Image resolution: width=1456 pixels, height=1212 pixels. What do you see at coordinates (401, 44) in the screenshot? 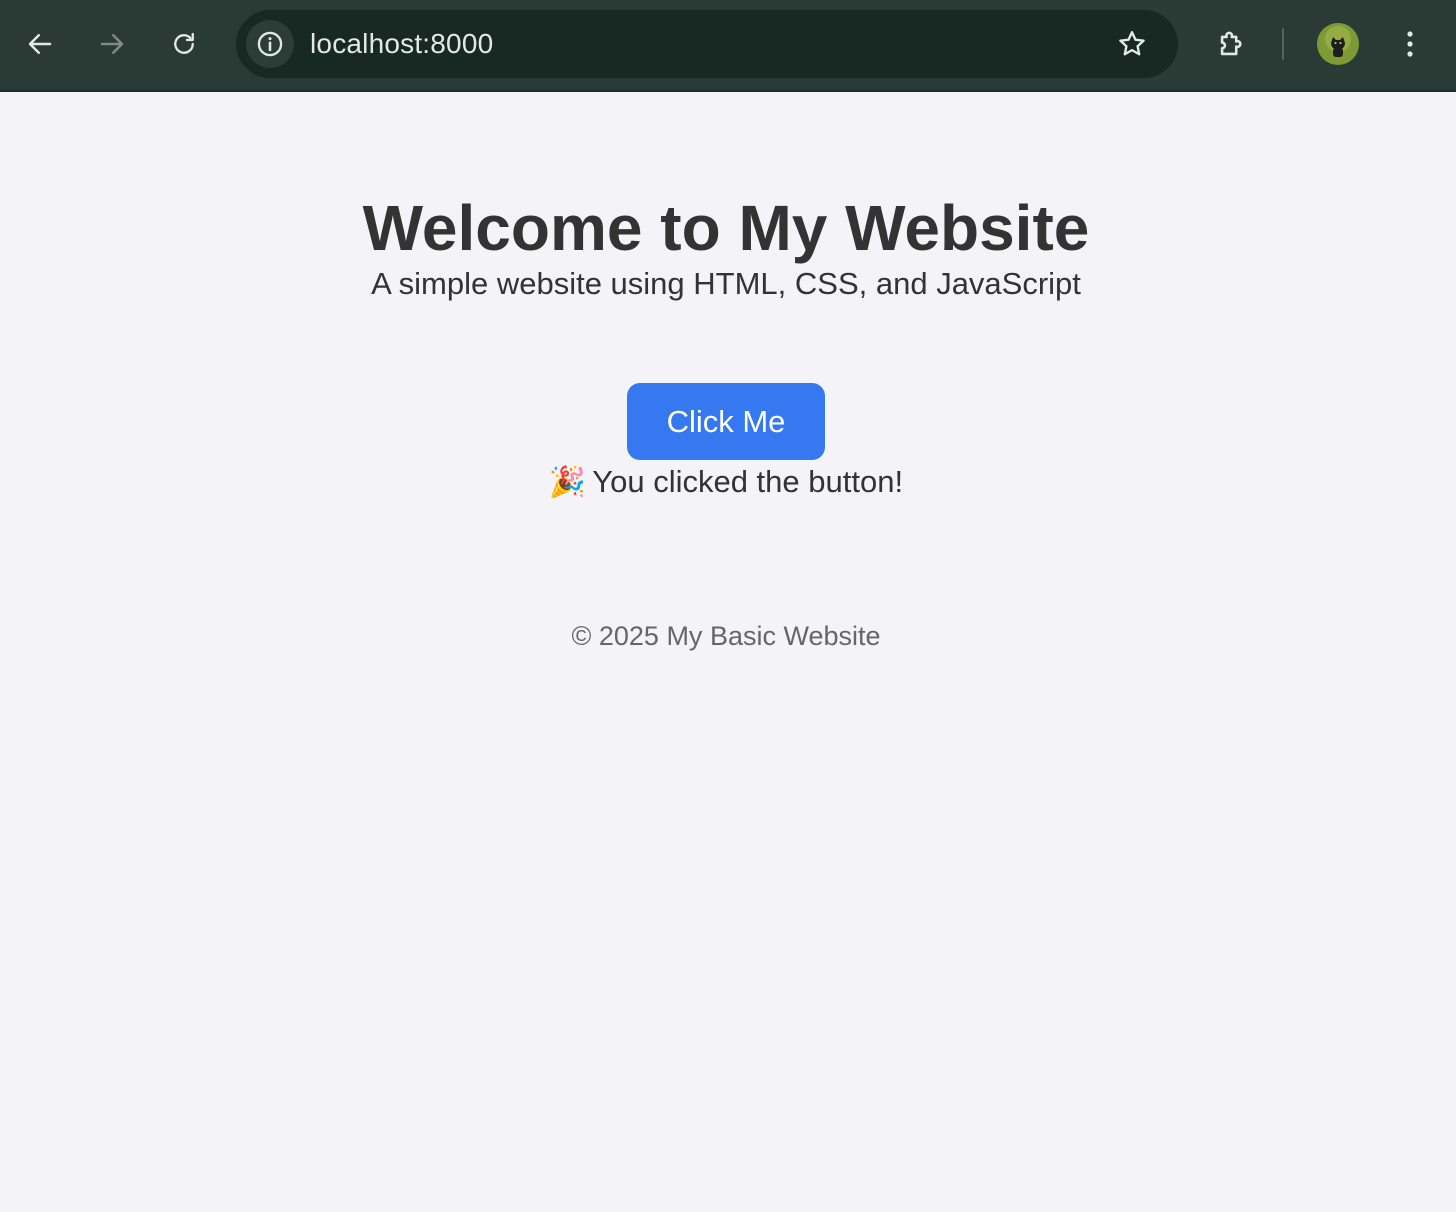
I see `url-text: localhost:8000` at bounding box center [401, 44].